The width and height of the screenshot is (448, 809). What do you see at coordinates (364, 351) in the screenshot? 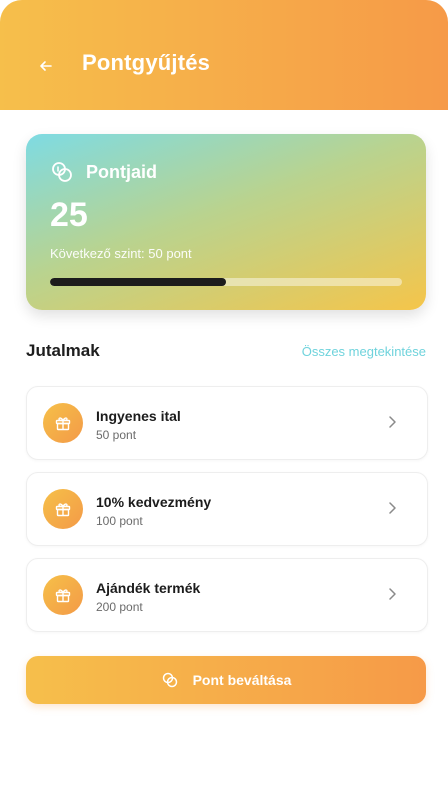
I see `view-all-link: Összes megtekintése` at bounding box center [364, 351].